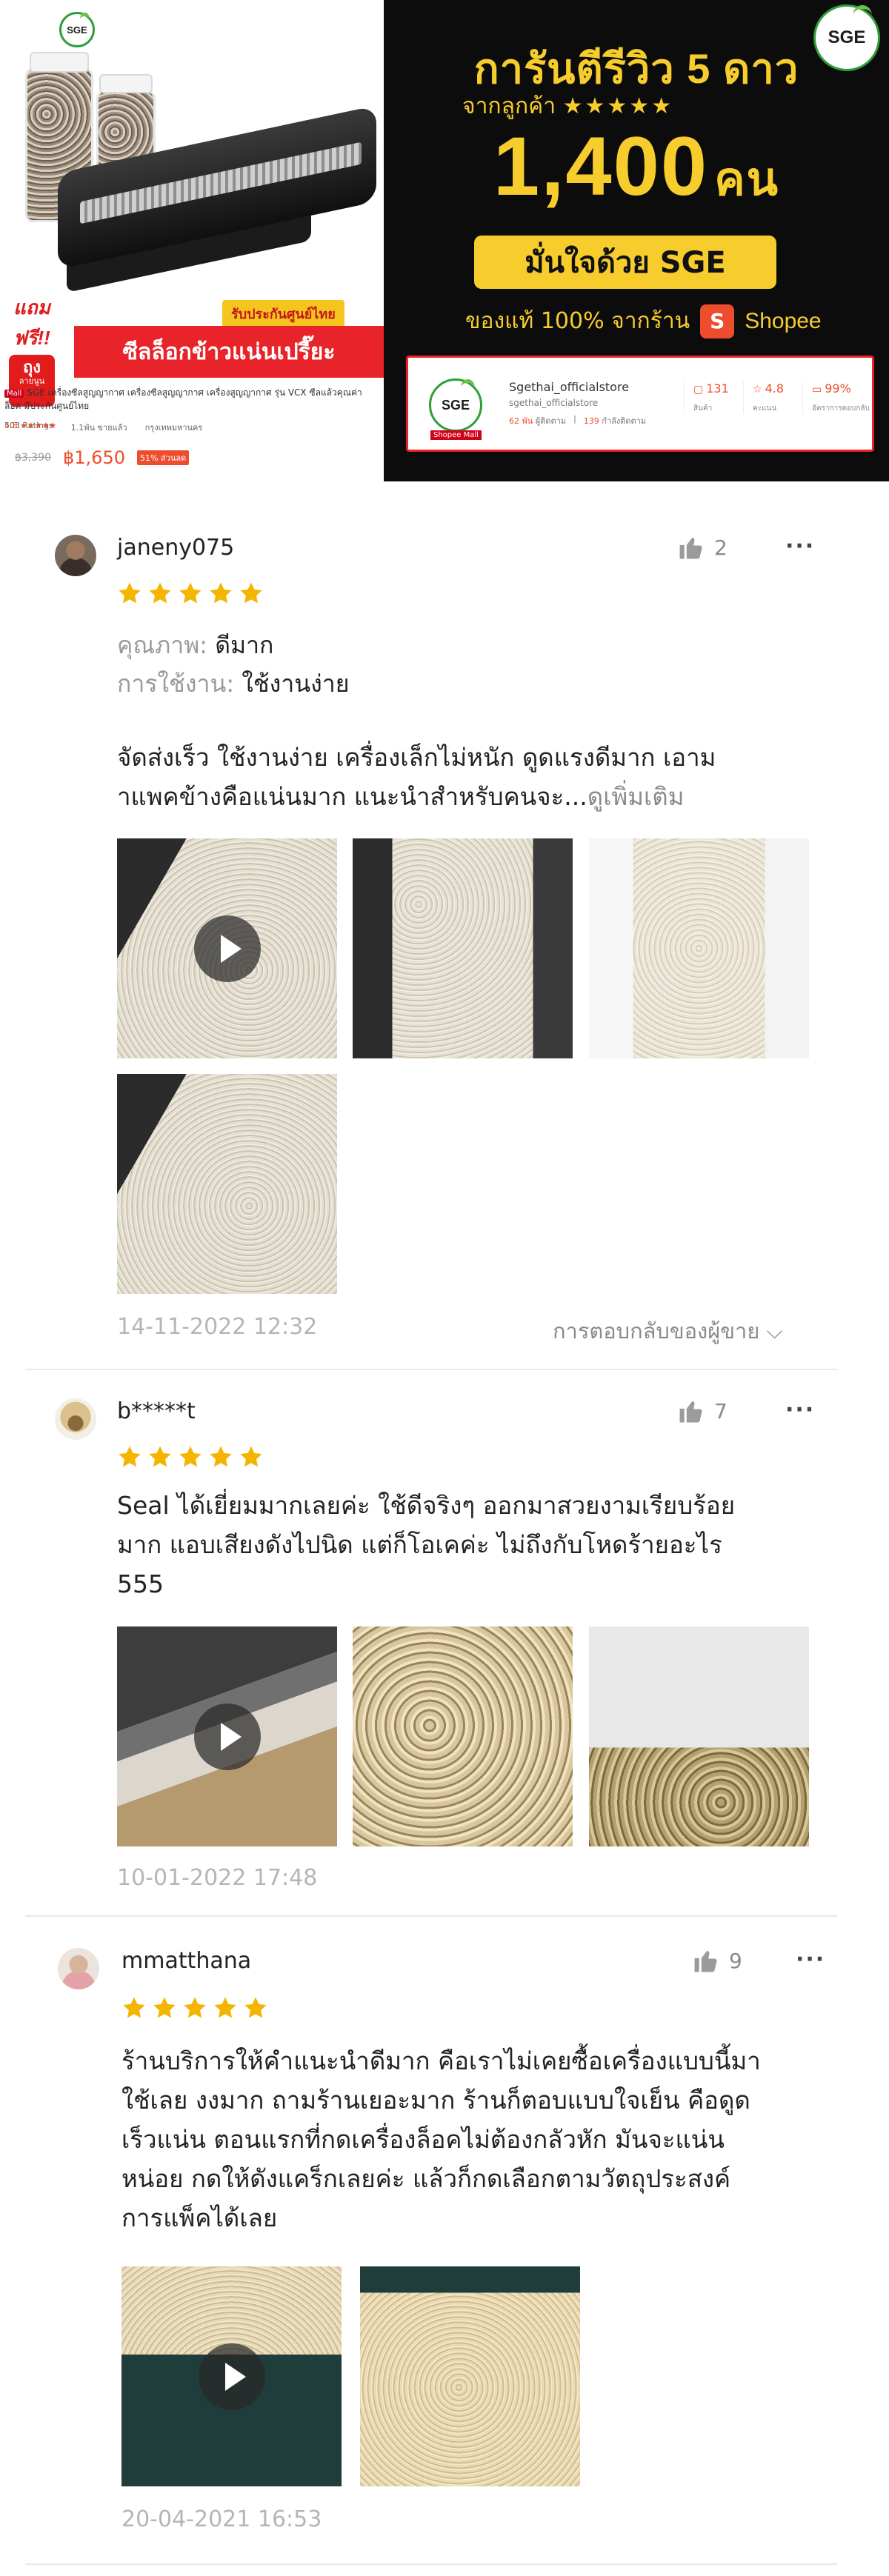  What do you see at coordinates (94, 458) in the screenshot?
I see `current-price: ฿1,650` at bounding box center [94, 458].